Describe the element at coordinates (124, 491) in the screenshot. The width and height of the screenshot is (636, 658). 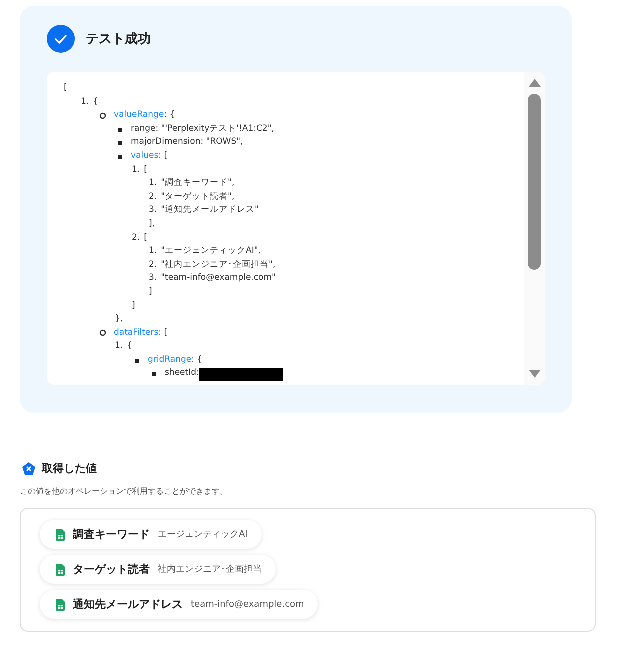
I see `section-description: この値を他のオペレーションで利用することができます。` at that location.